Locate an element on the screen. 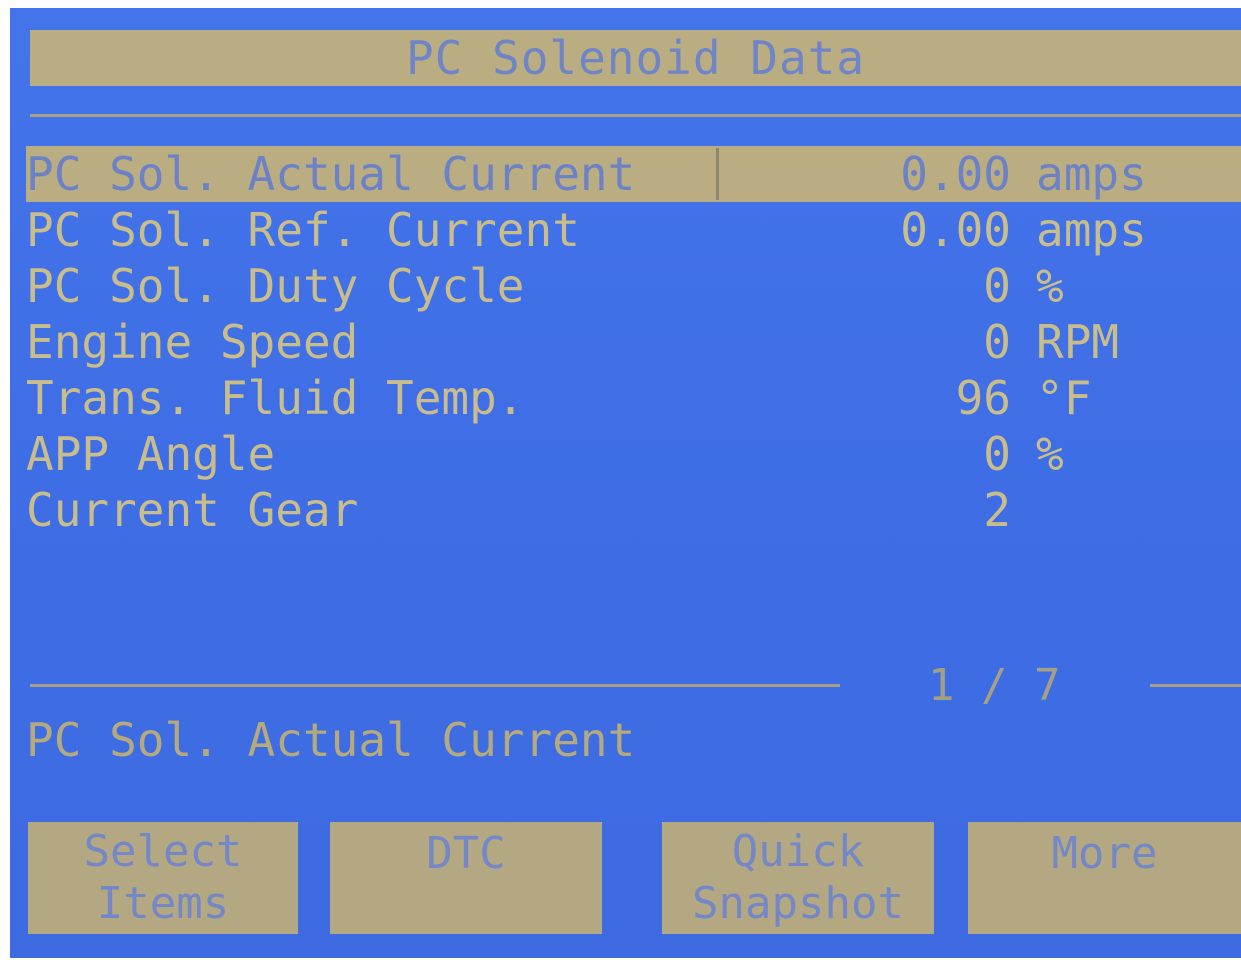  row-label: PC Sol. Duty Cycle is located at coordinates (275, 286).